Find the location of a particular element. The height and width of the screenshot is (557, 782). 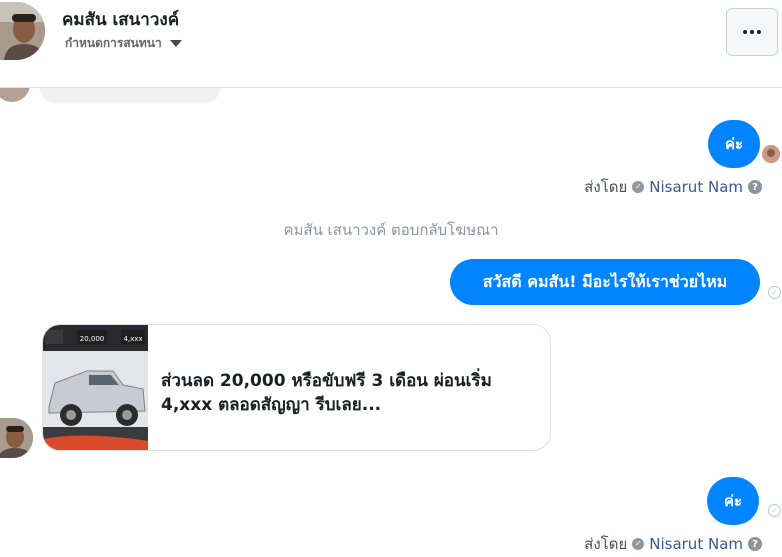

outgoing-greeting-bubble: สวัสดี คมสัน! มีอะไรให้เราช่วยไหม is located at coordinates (605, 282).